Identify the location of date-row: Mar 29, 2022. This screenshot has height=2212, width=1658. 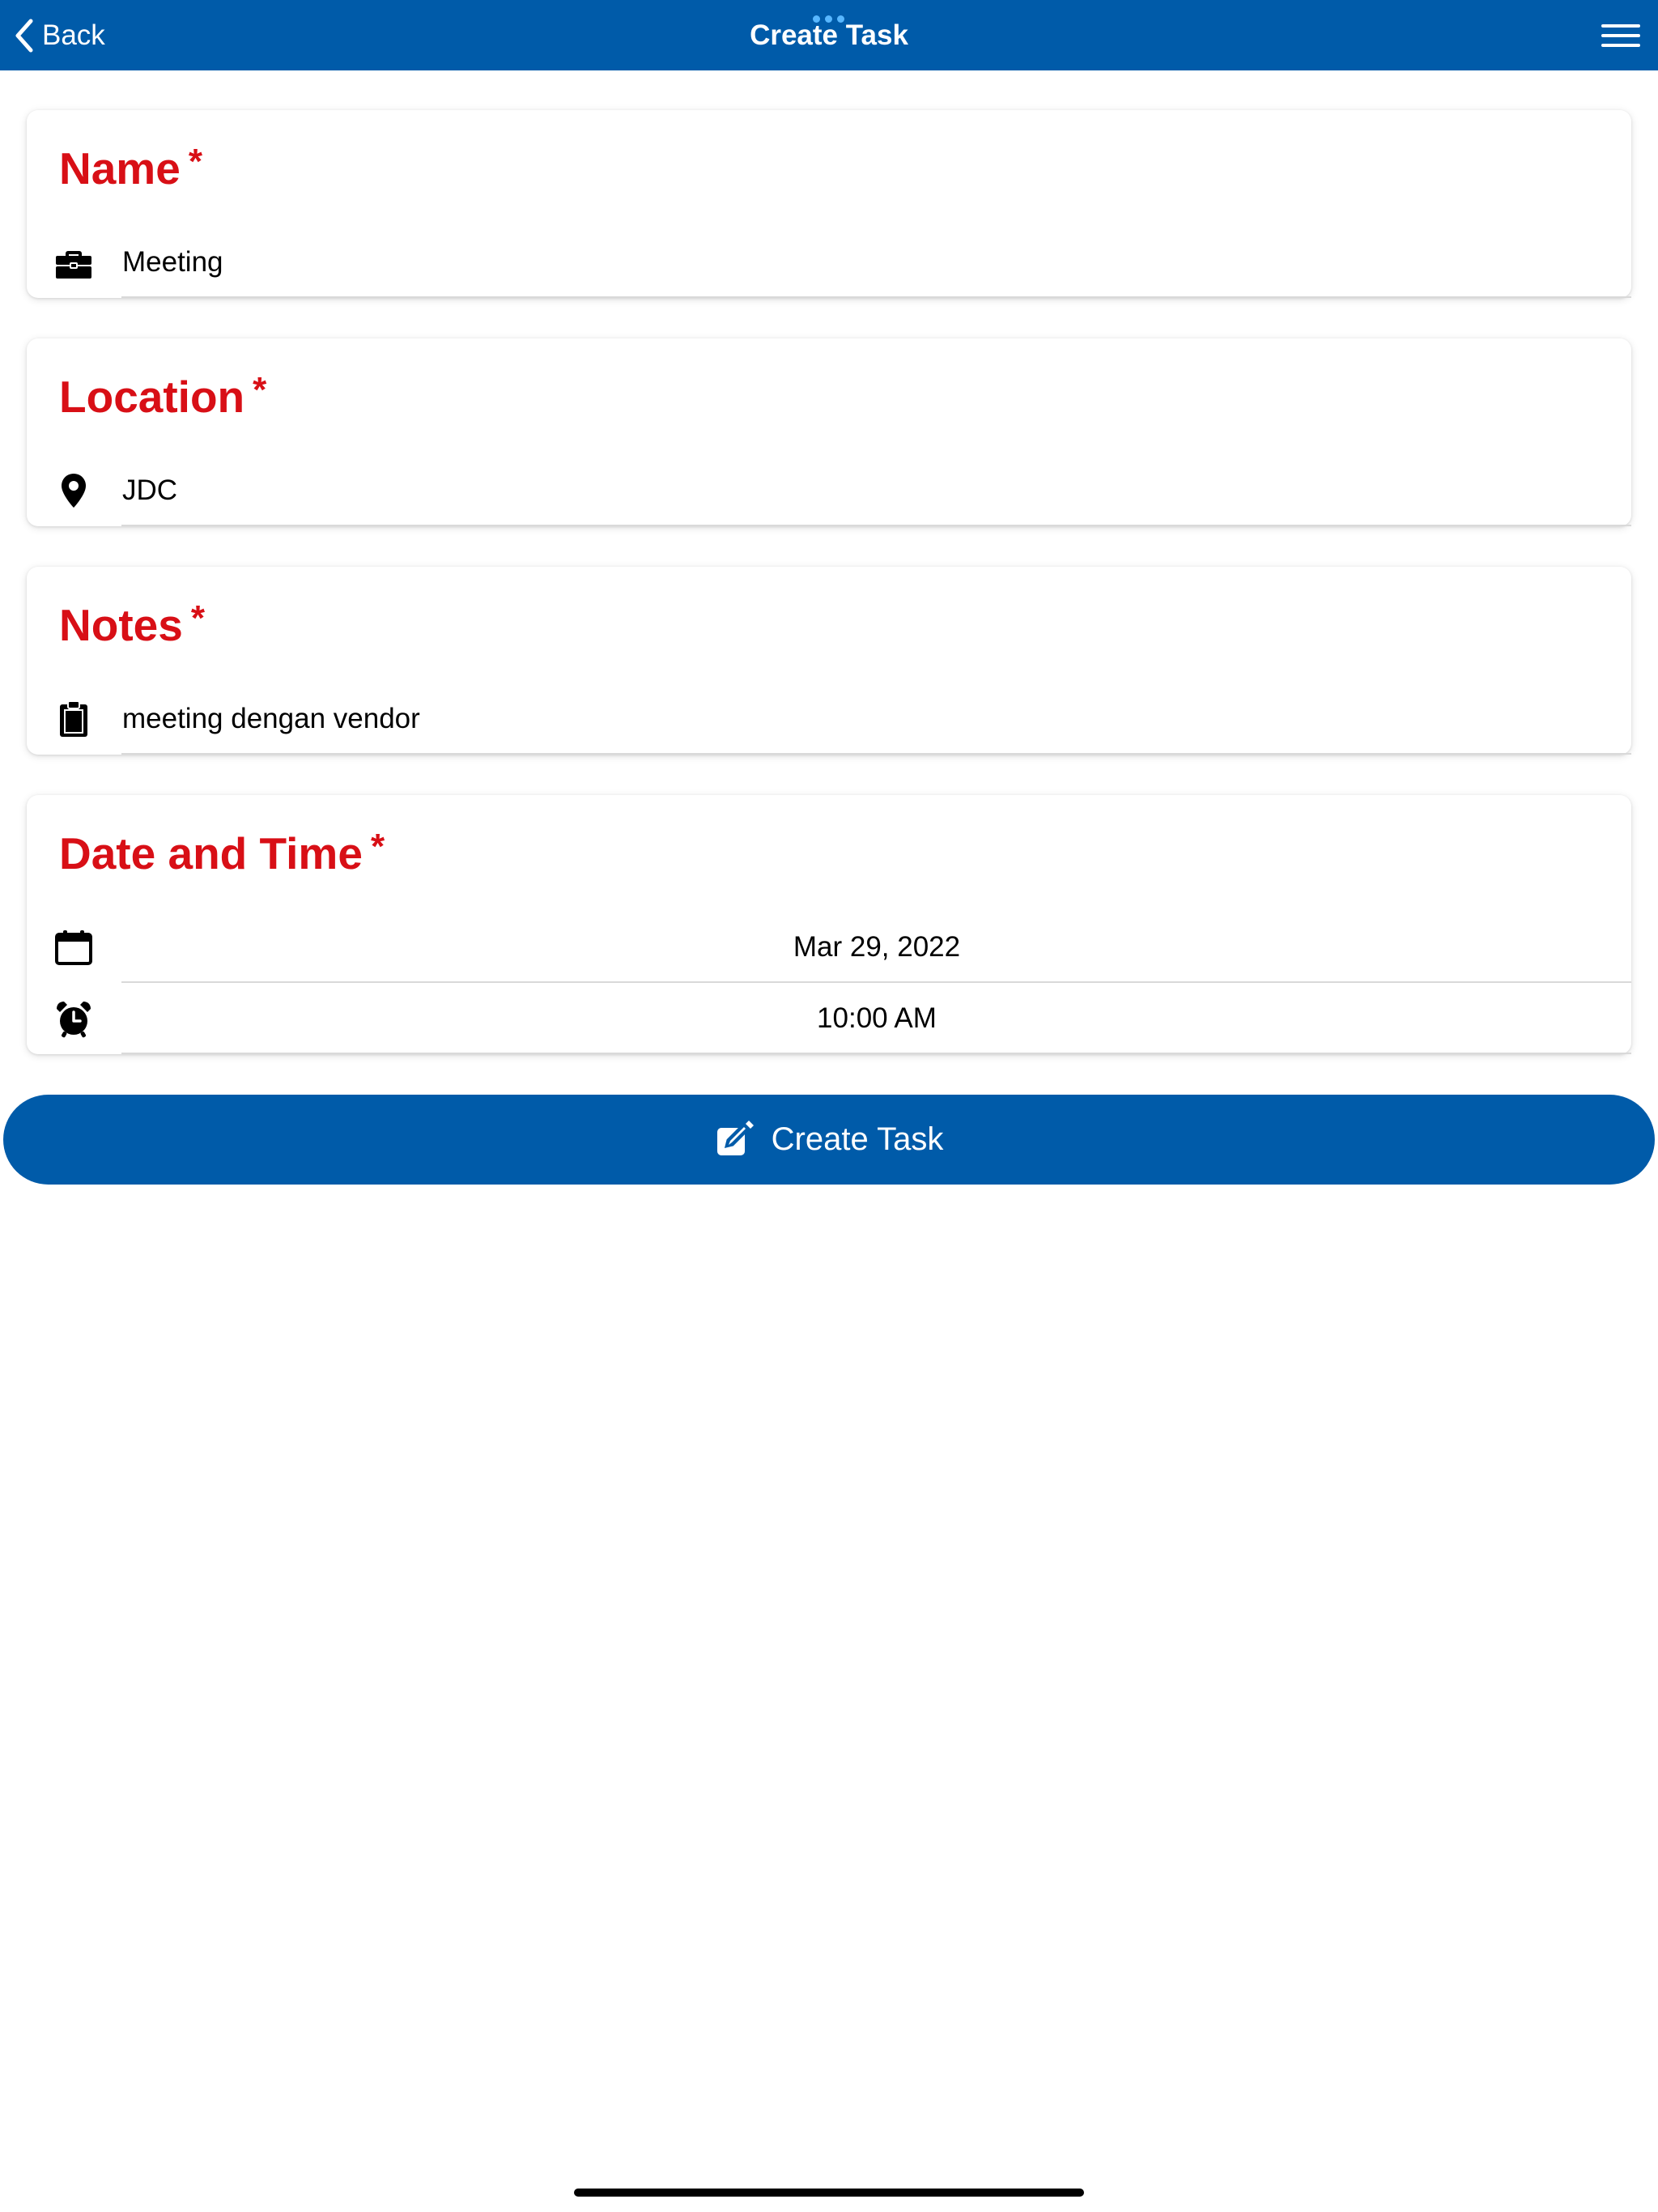
(829, 948).